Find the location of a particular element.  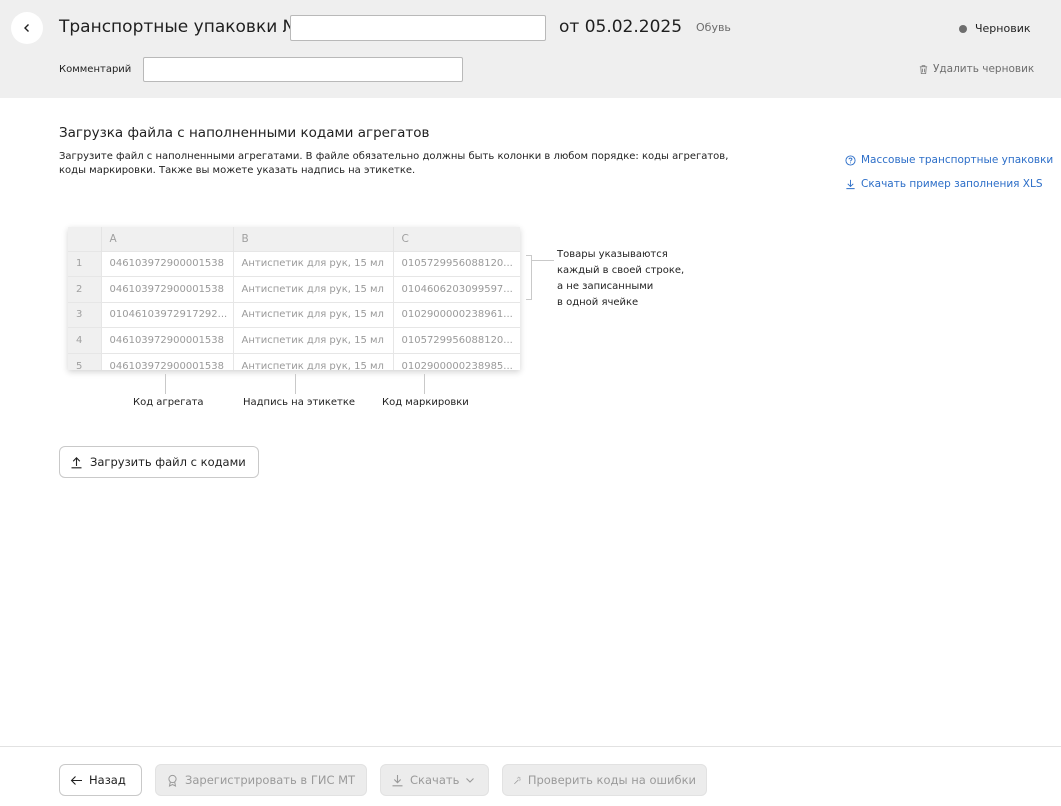

delete-draft-button: Удалить черновик is located at coordinates (976, 69).